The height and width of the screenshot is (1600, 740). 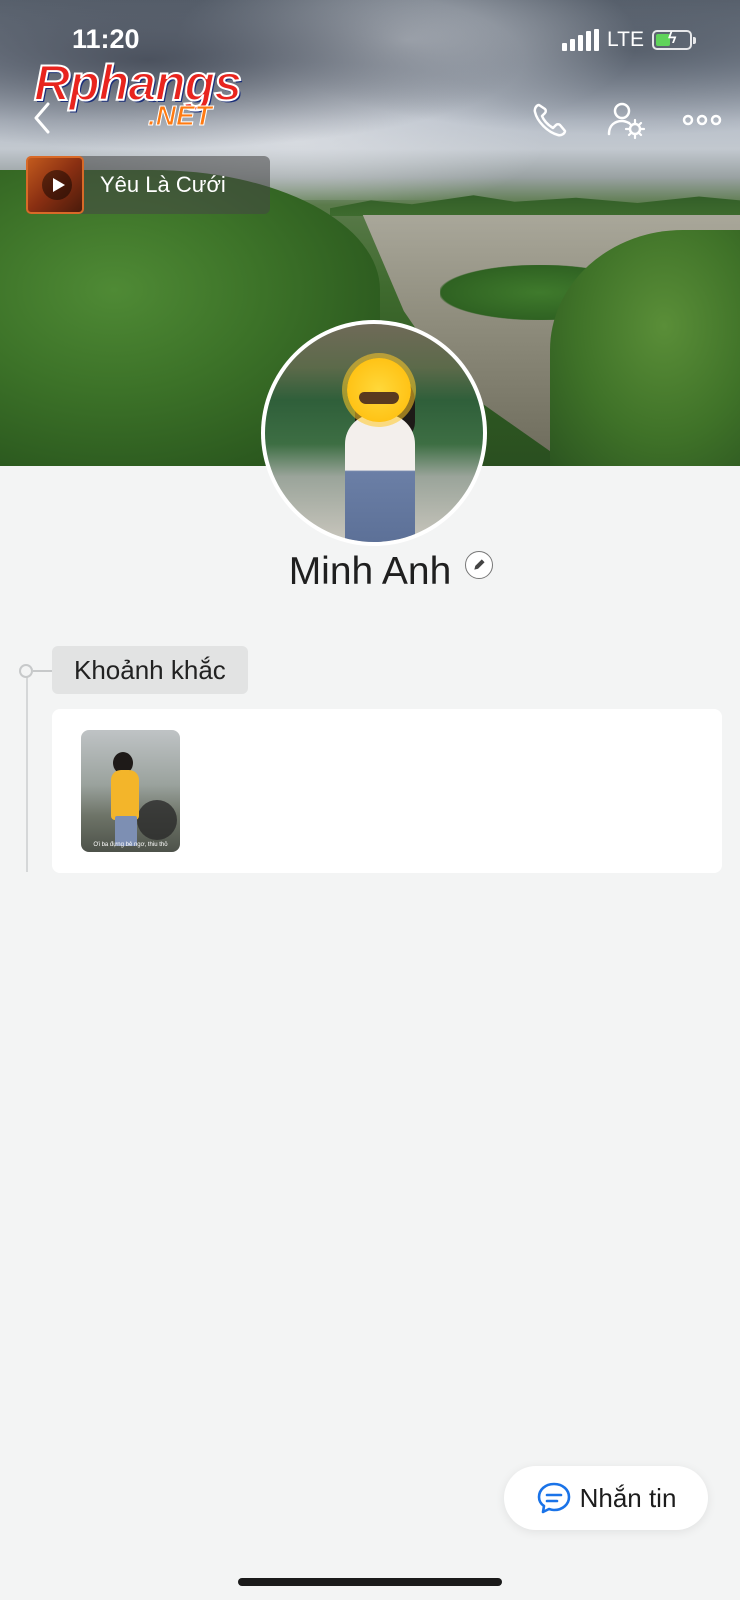 I want to click on sun-sticker-icon, so click(x=379, y=390).